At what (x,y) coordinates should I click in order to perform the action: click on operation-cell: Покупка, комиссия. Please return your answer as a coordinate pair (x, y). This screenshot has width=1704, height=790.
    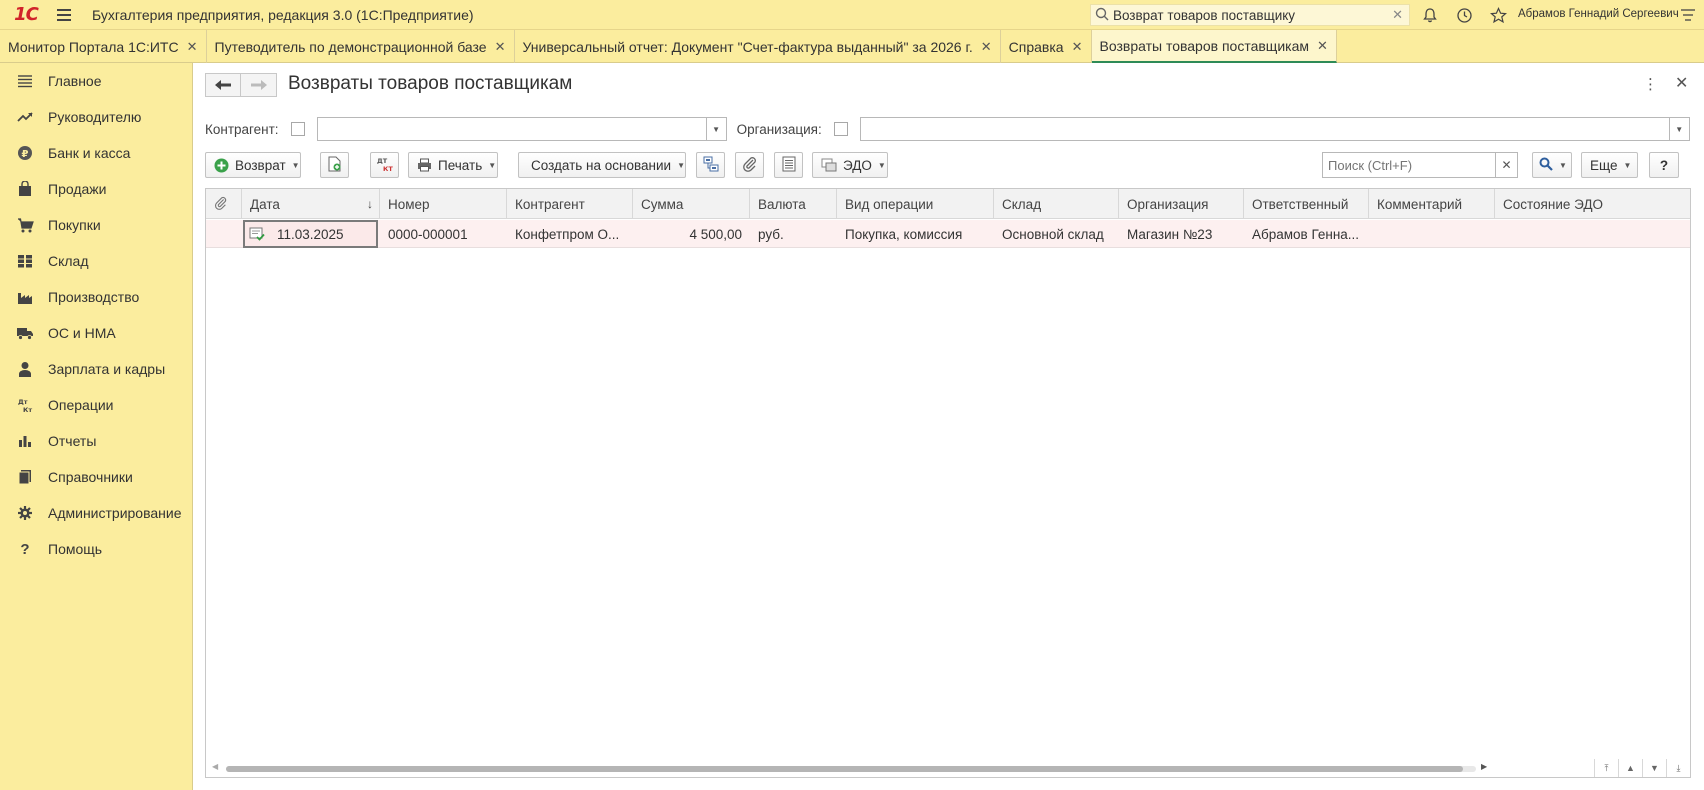
    Looking at the image, I should click on (904, 234).